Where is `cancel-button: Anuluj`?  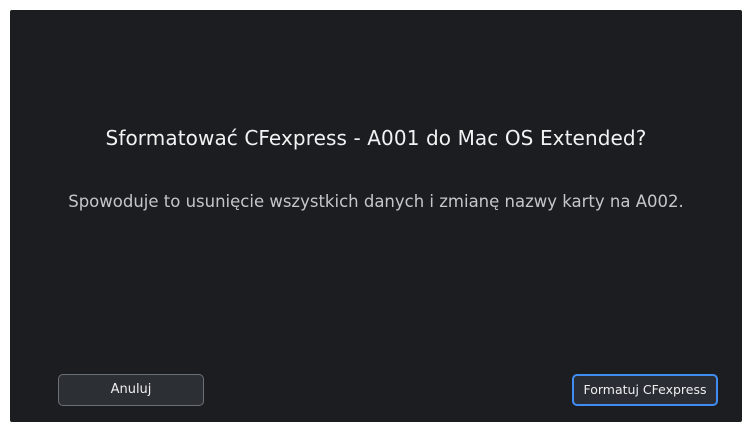
cancel-button: Anuluj is located at coordinates (131, 390).